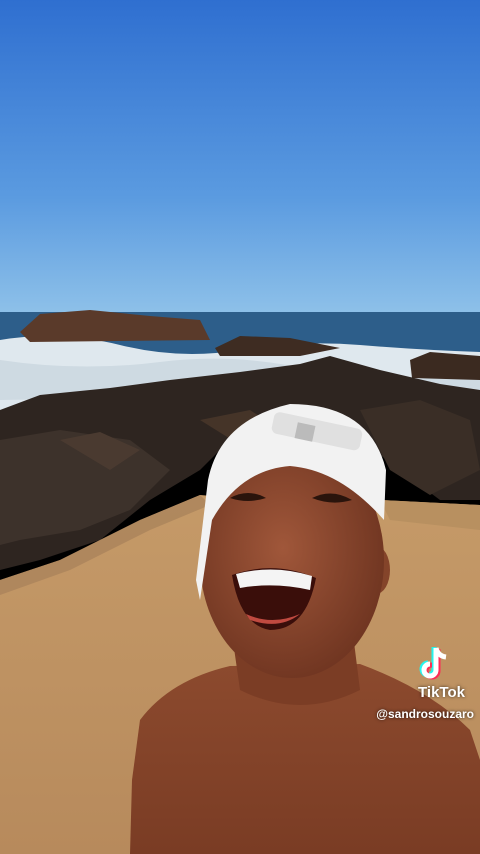 This screenshot has height=854, width=480. What do you see at coordinates (441, 692) in the screenshot?
I see `tiktok-brand-label: TikTok` at bounding box center [441, 692].